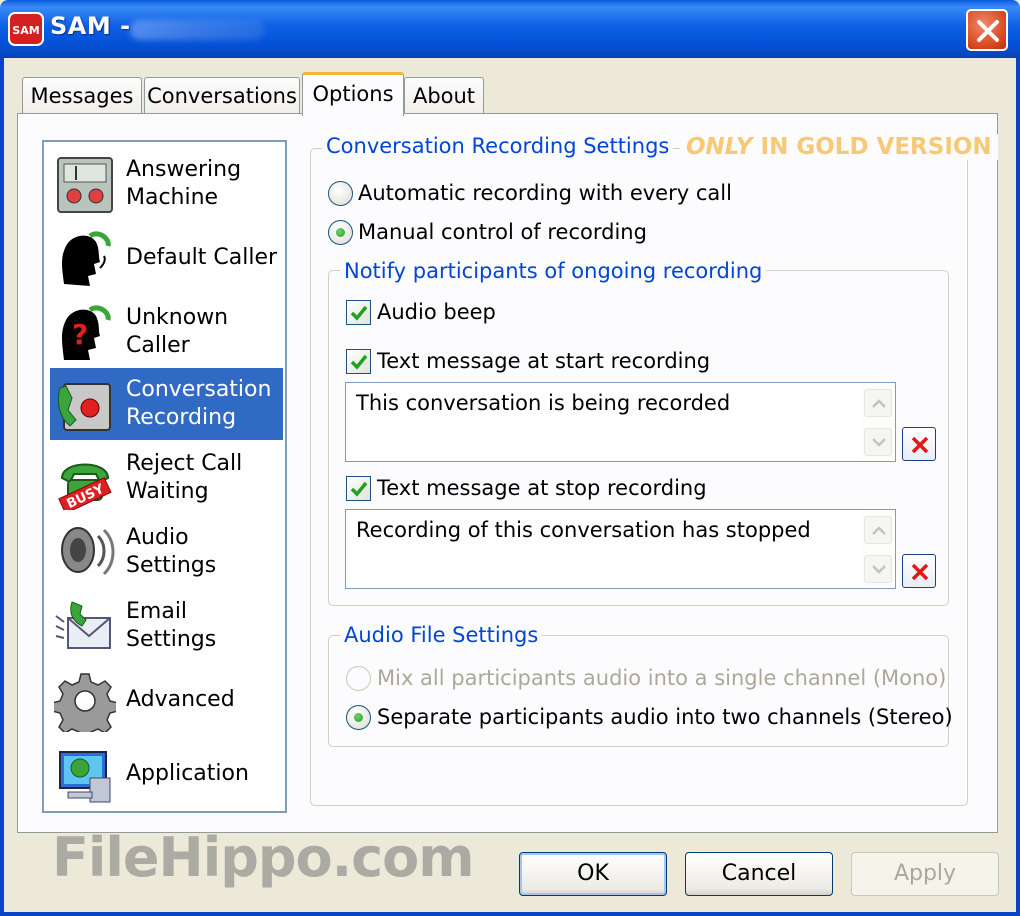 This screenshot has width=1020, height=916. I want to click on start-message-textarea: This conversation is being recorded, so click(620, 422).